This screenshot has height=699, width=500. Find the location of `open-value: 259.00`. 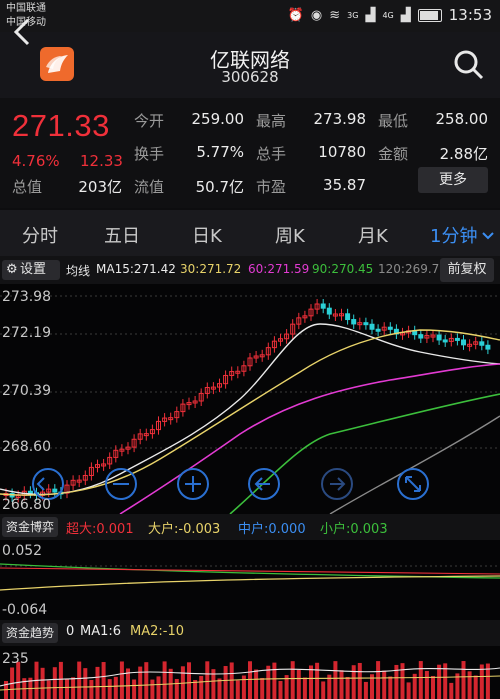

open-value: 259.00 is located at coordinates (218, 119).